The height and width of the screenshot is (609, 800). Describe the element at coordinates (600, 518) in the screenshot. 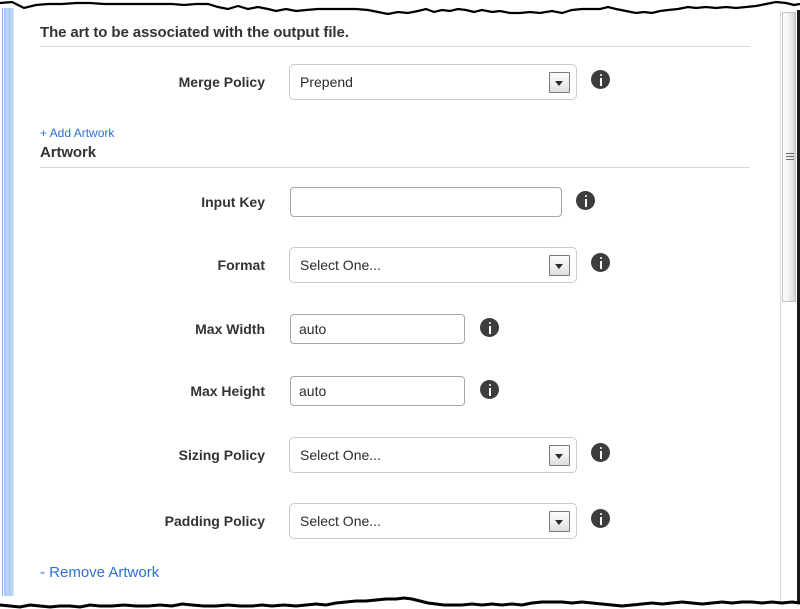

I see `info-icon-padding-policy` at that location.